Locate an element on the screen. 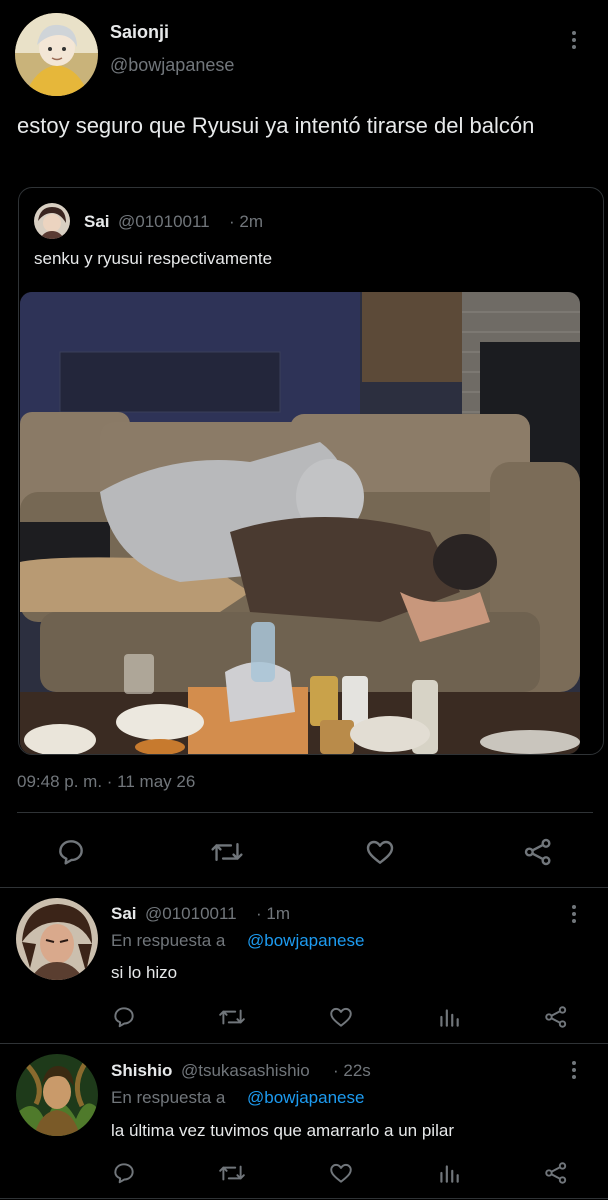 The width and height of the screenshot is (608, 1200). author-name: Saionji is located at coordinates (139, 32).